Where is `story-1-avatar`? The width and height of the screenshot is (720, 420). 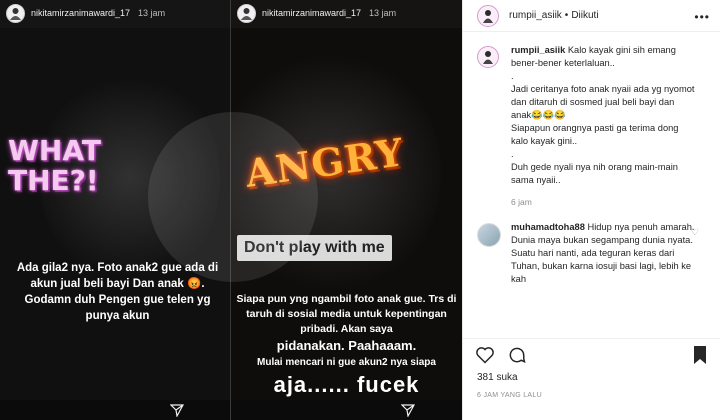 story-1-avatar is located at coordinates (15, 13).